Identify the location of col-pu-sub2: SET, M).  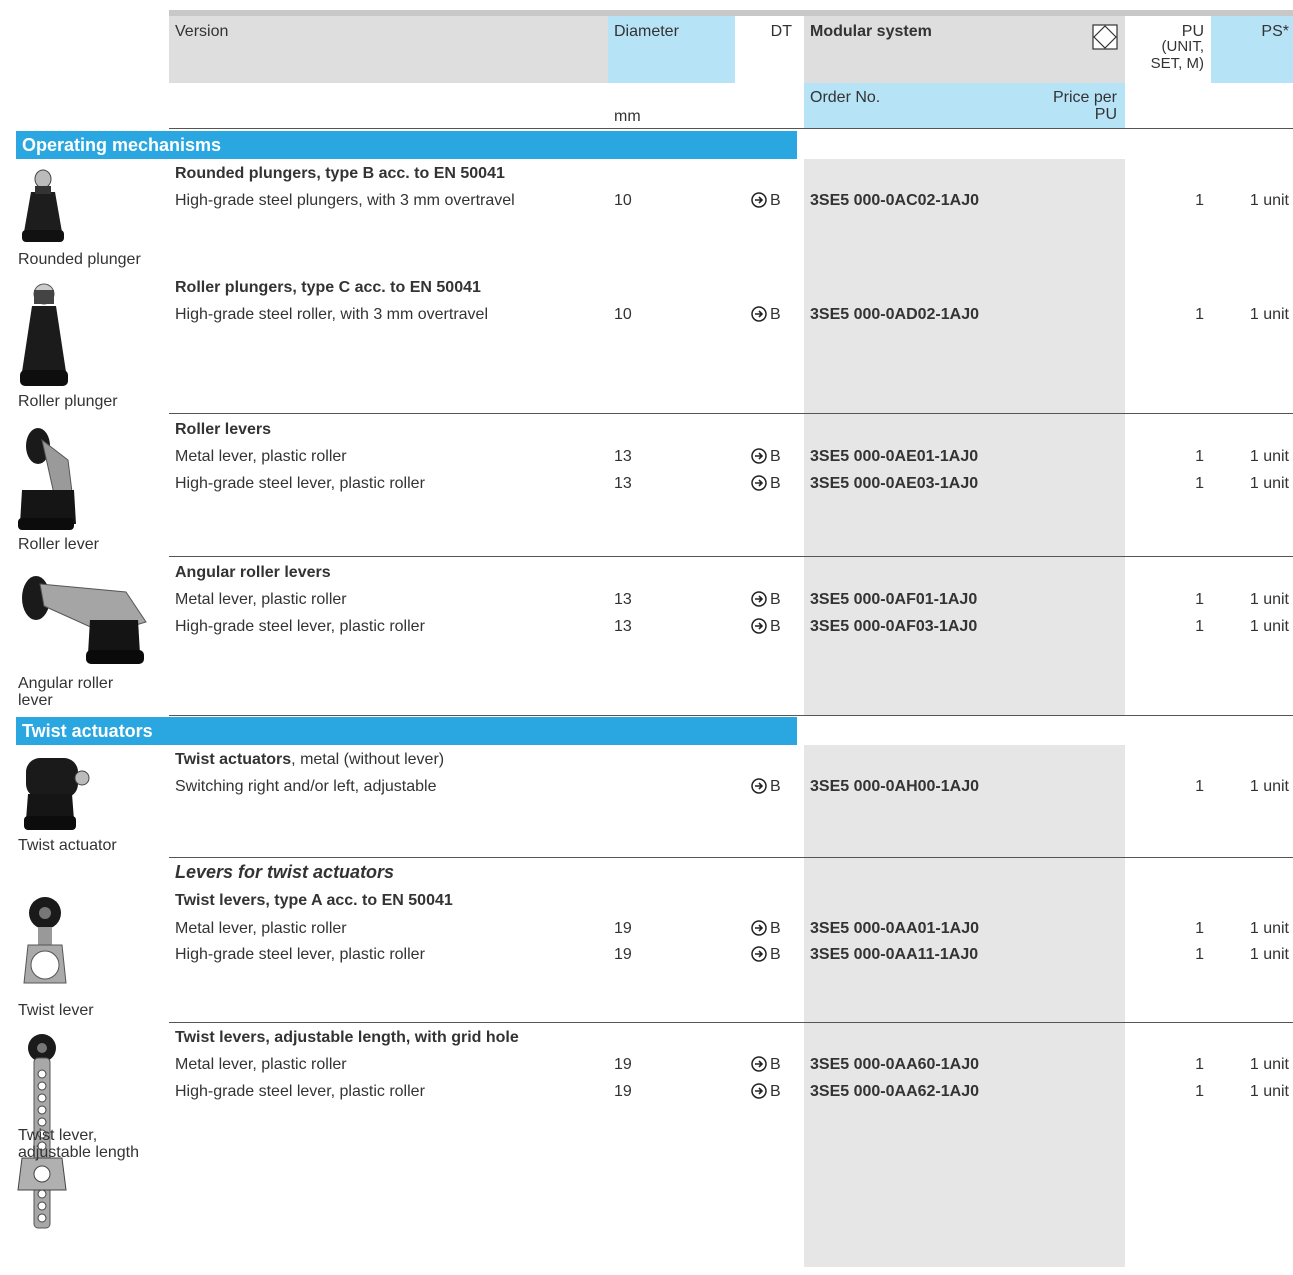
(1177, 63).